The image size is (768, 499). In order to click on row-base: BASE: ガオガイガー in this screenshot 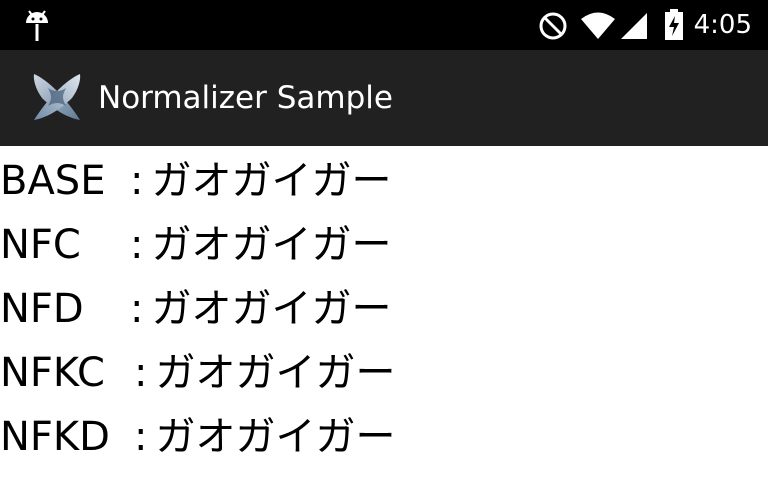, I will do `click(195, 181)`.